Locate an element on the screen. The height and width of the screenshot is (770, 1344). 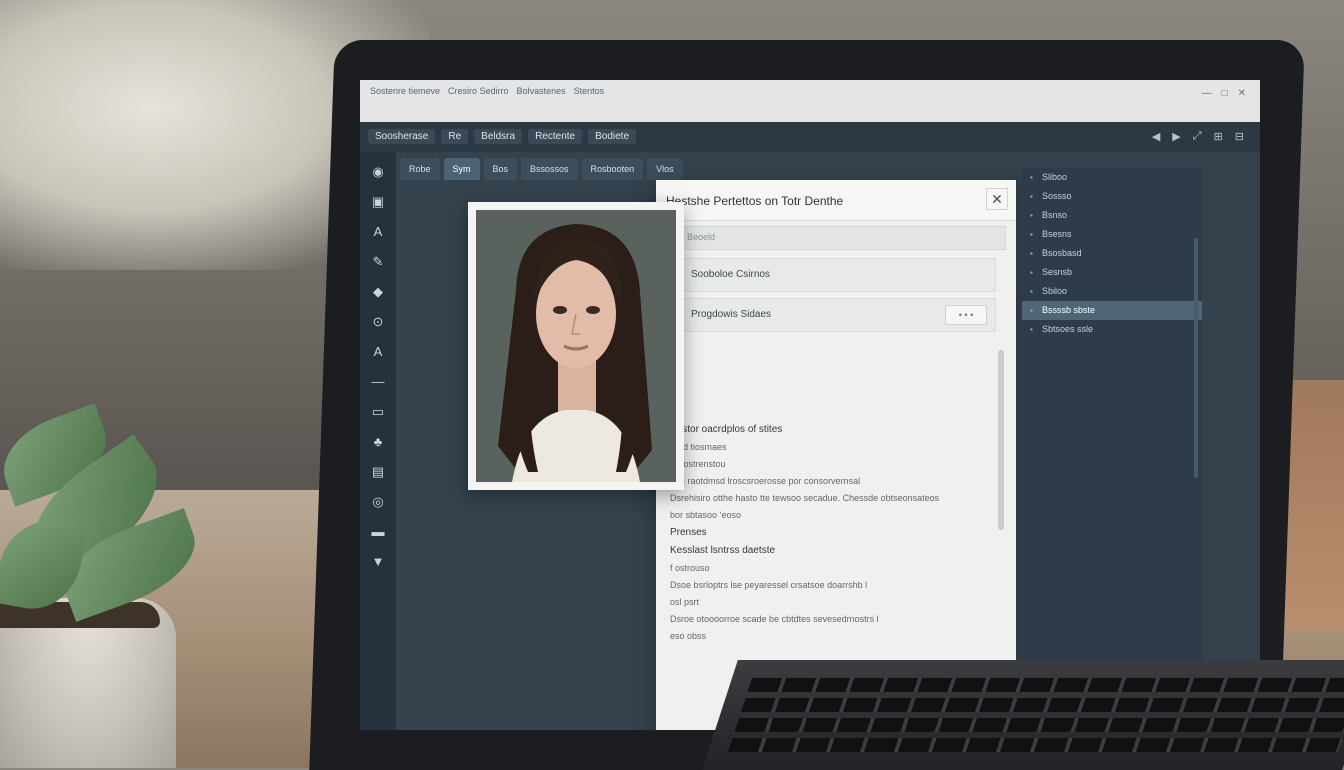
target-icon: ⊙ is located at coordinates (378, 322).